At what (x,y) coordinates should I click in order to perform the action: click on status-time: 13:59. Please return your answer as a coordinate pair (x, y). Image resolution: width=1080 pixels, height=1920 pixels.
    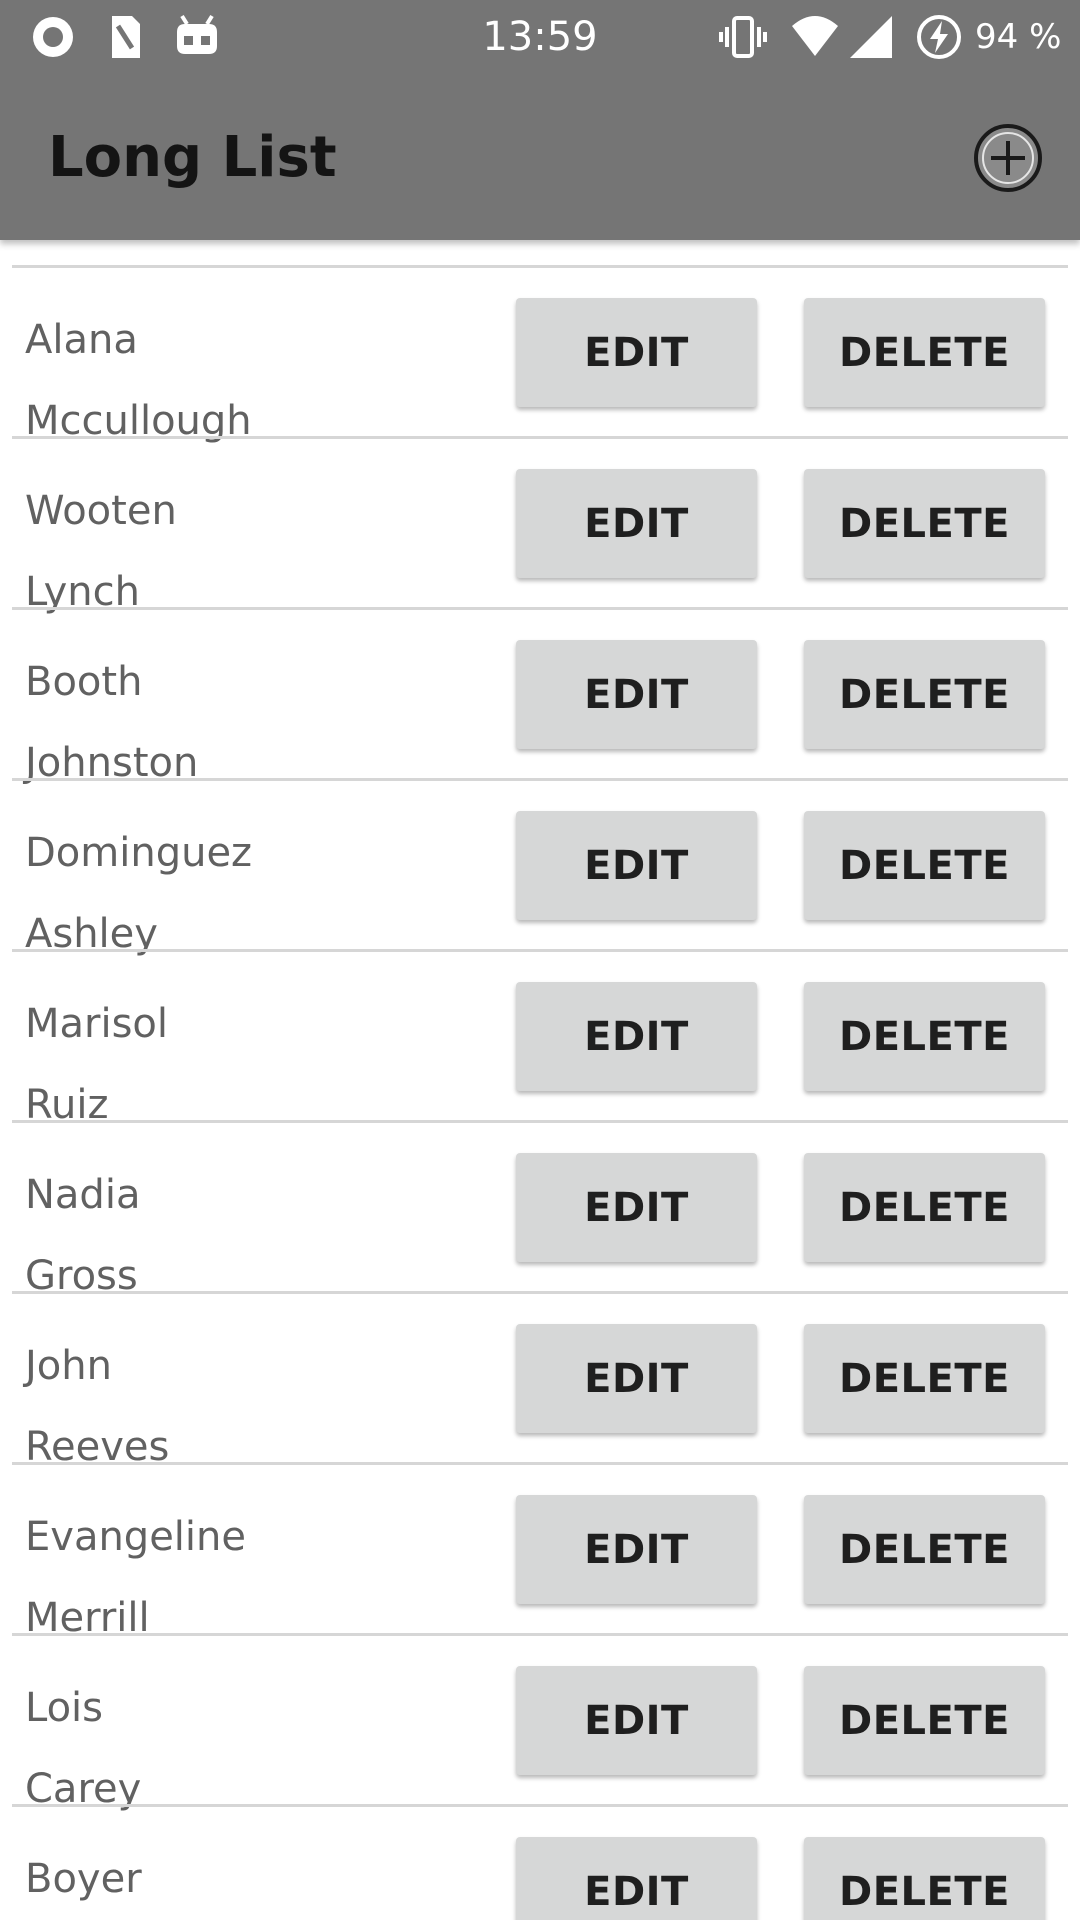
    Looking at the image, I should click on (540, 37).